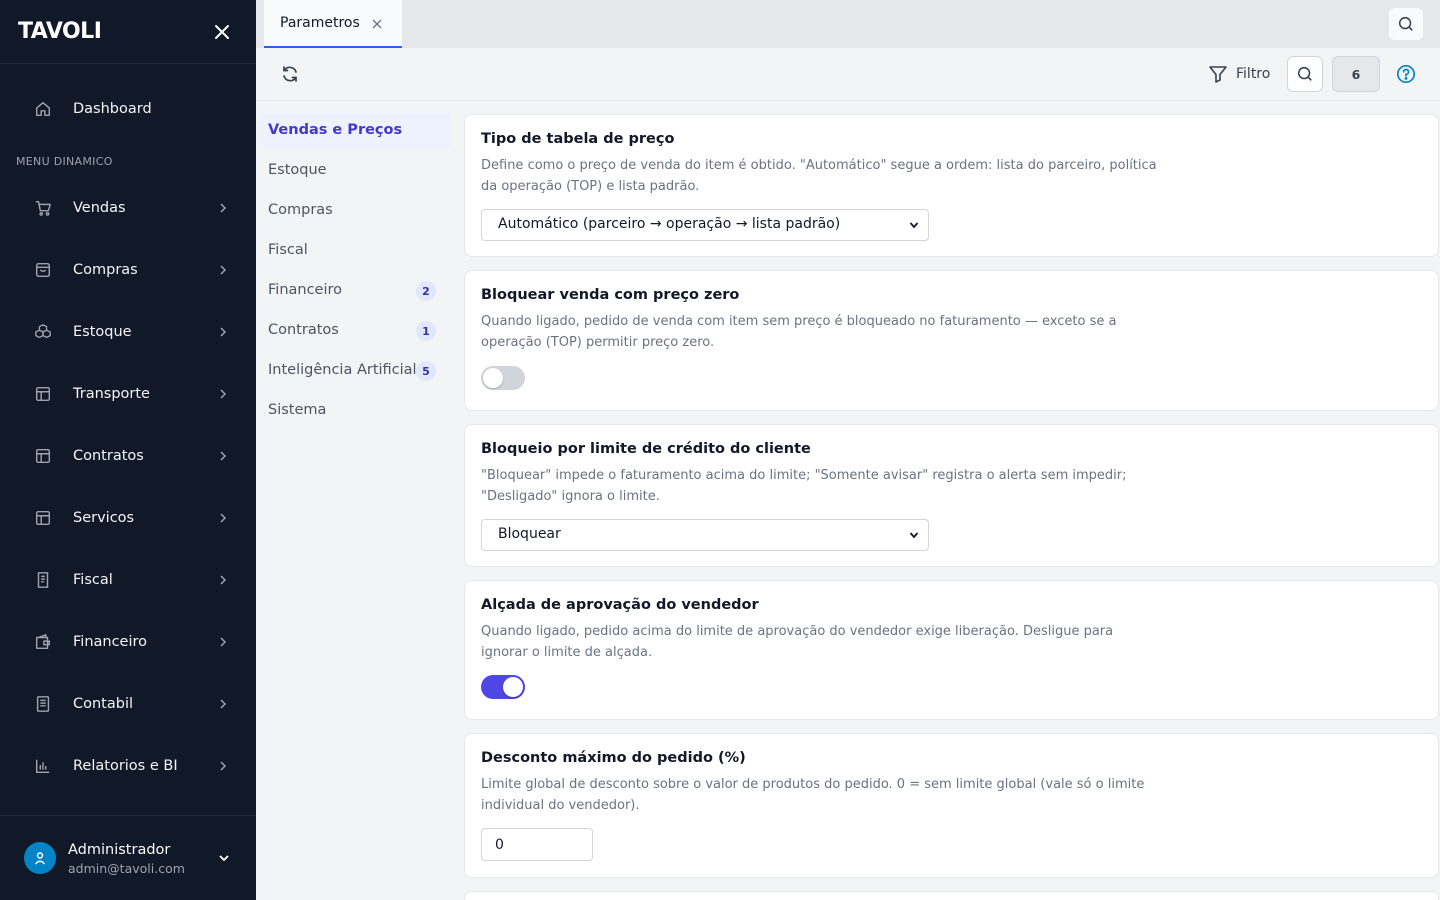 The image size is (1440, 900). What do you see at coordinates (426, 331) in the screenshot?
I see `count-badge: 1` at bounding box center [426, 331].